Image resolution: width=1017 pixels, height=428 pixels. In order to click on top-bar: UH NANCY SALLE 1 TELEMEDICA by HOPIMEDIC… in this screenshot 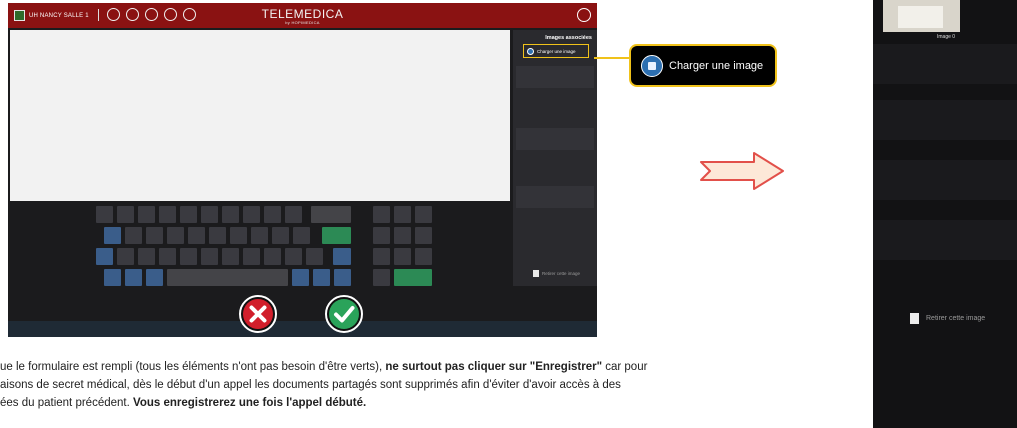, I will do `click(302, 15)`.